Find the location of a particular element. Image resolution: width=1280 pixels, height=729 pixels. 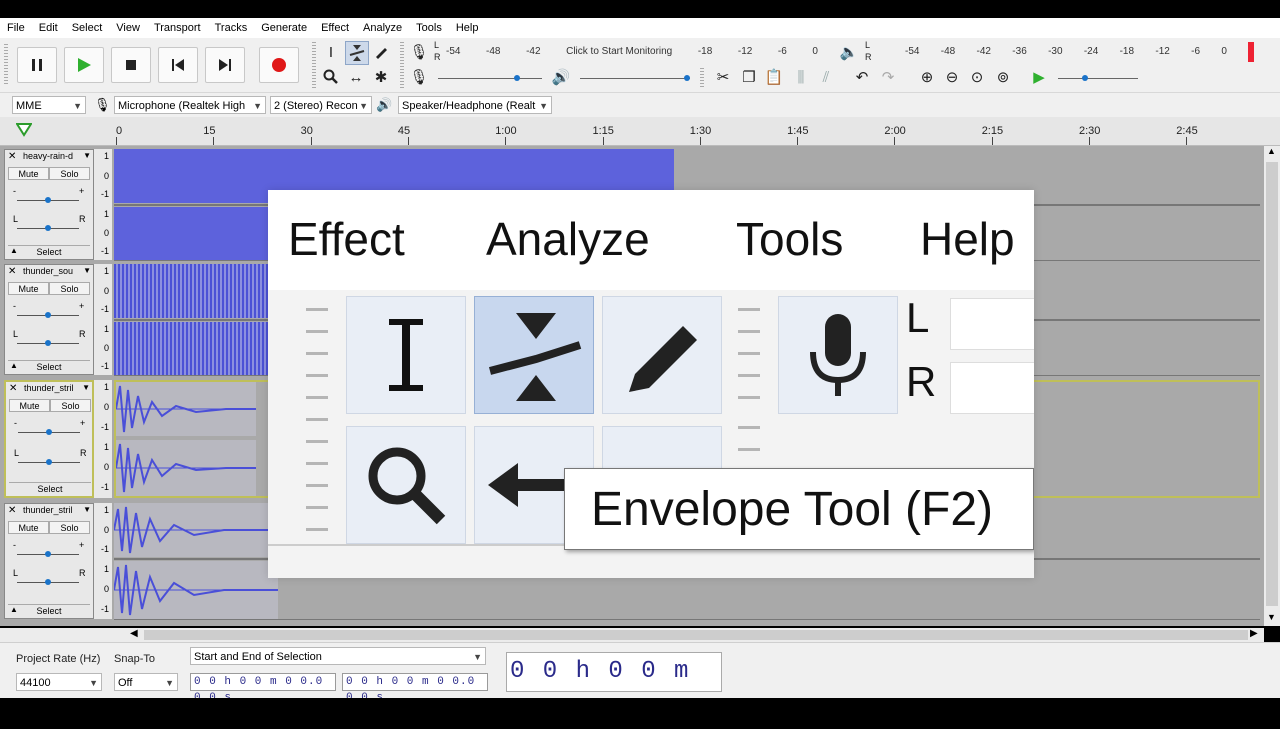

time-shift-tool: ↔ is located at coordinates (356, 77).